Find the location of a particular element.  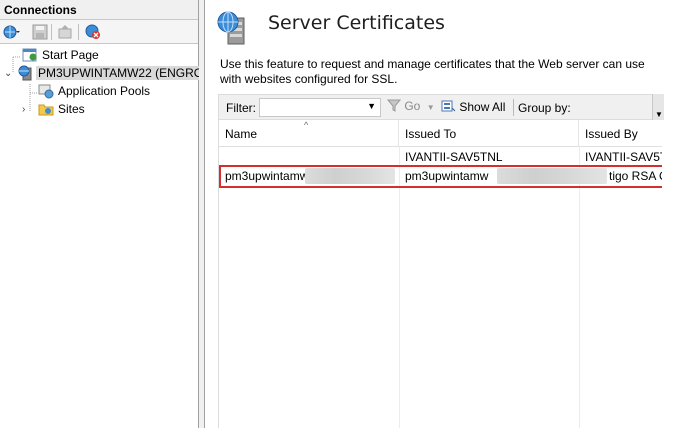

table-row: IVANTII-SAV5TNL IVANTII-SAV5TNL is located at coordinates (440, 157).